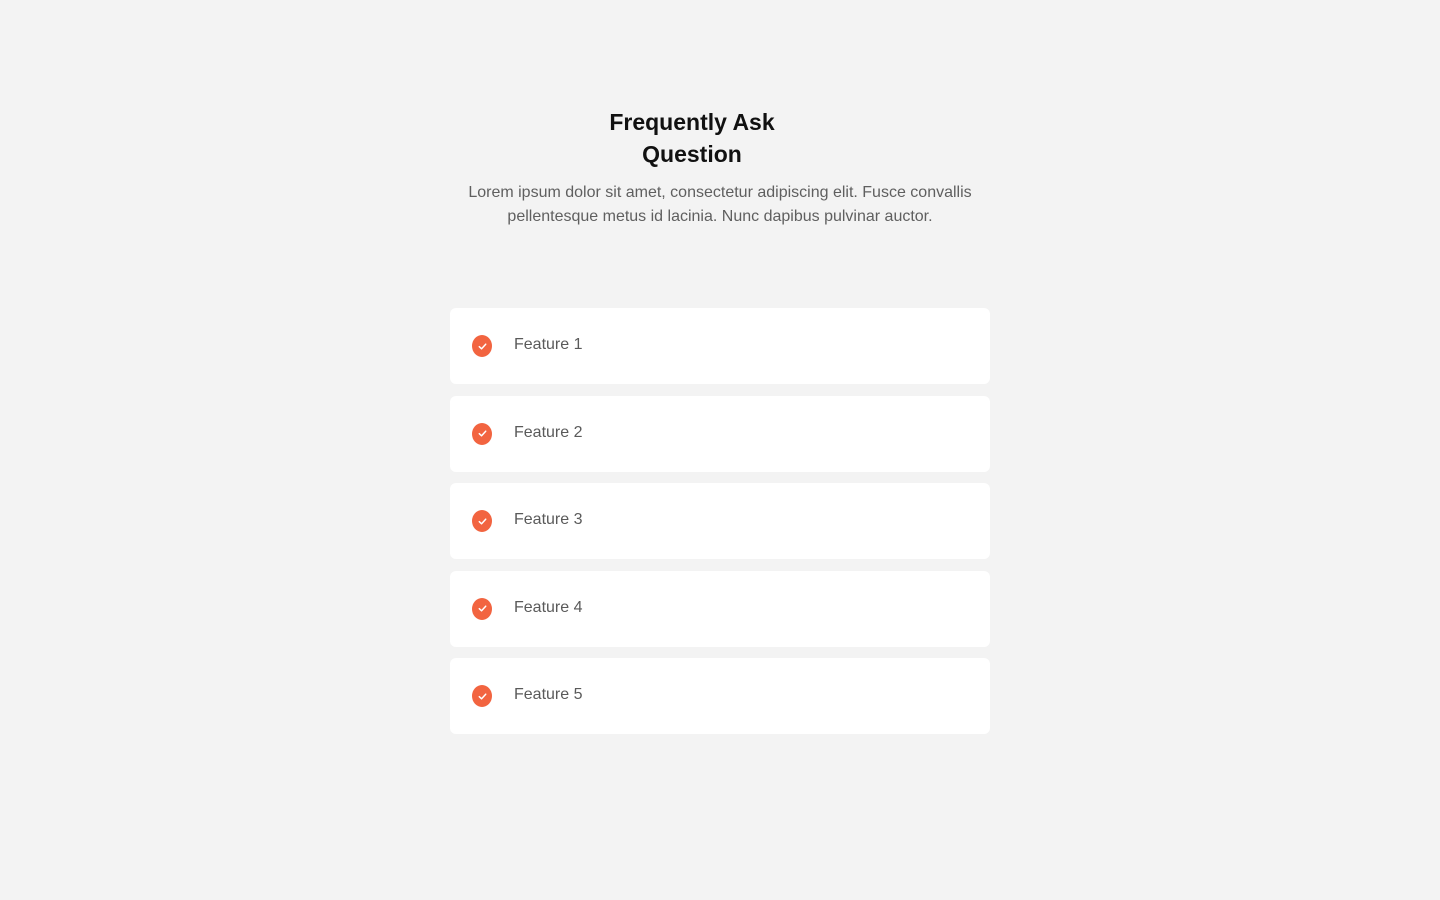 The height and width of the screenshot is (900, 1440). Describe the element at coordinates (692, 122) in the screenshot. I see `page-title-line-1: Frequently Ask` at that location.